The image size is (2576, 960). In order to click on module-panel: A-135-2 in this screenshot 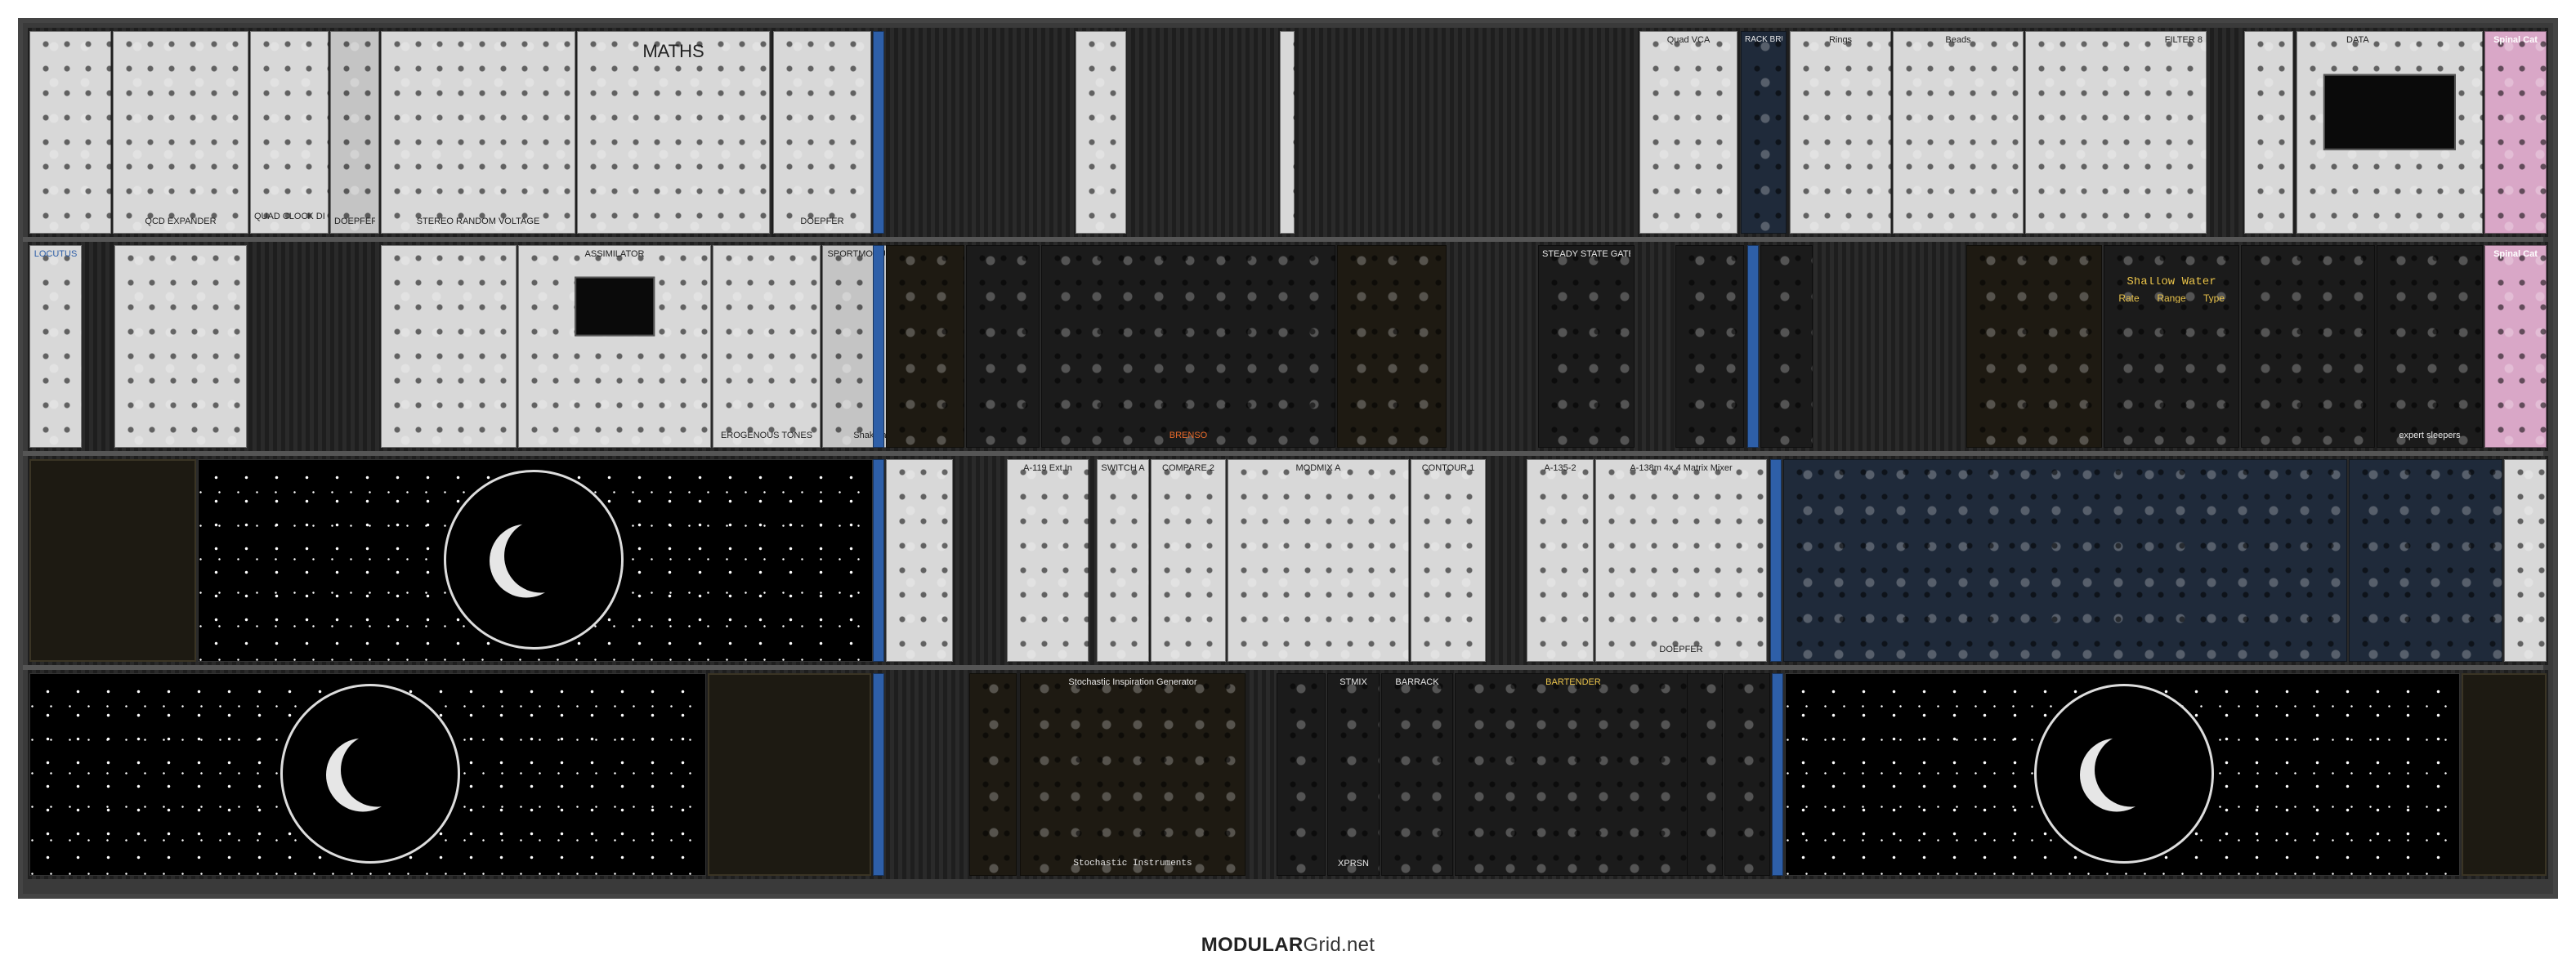, I will do `click(1560, 560)`.